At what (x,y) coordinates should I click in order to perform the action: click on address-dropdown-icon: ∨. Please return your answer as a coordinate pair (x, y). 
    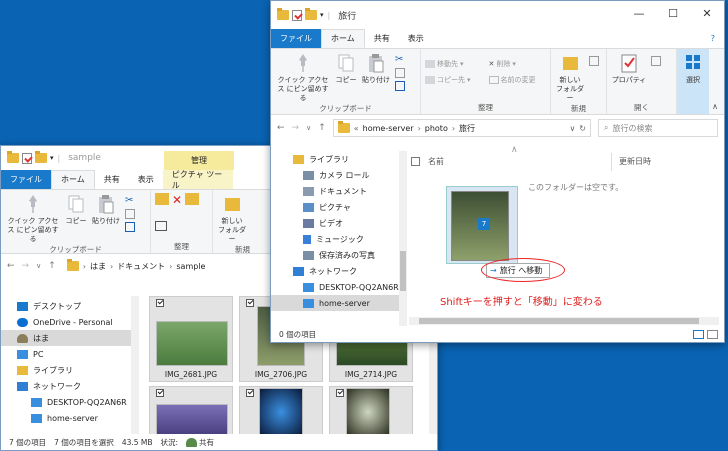
    Looking at the image, I should click on (572, 128).